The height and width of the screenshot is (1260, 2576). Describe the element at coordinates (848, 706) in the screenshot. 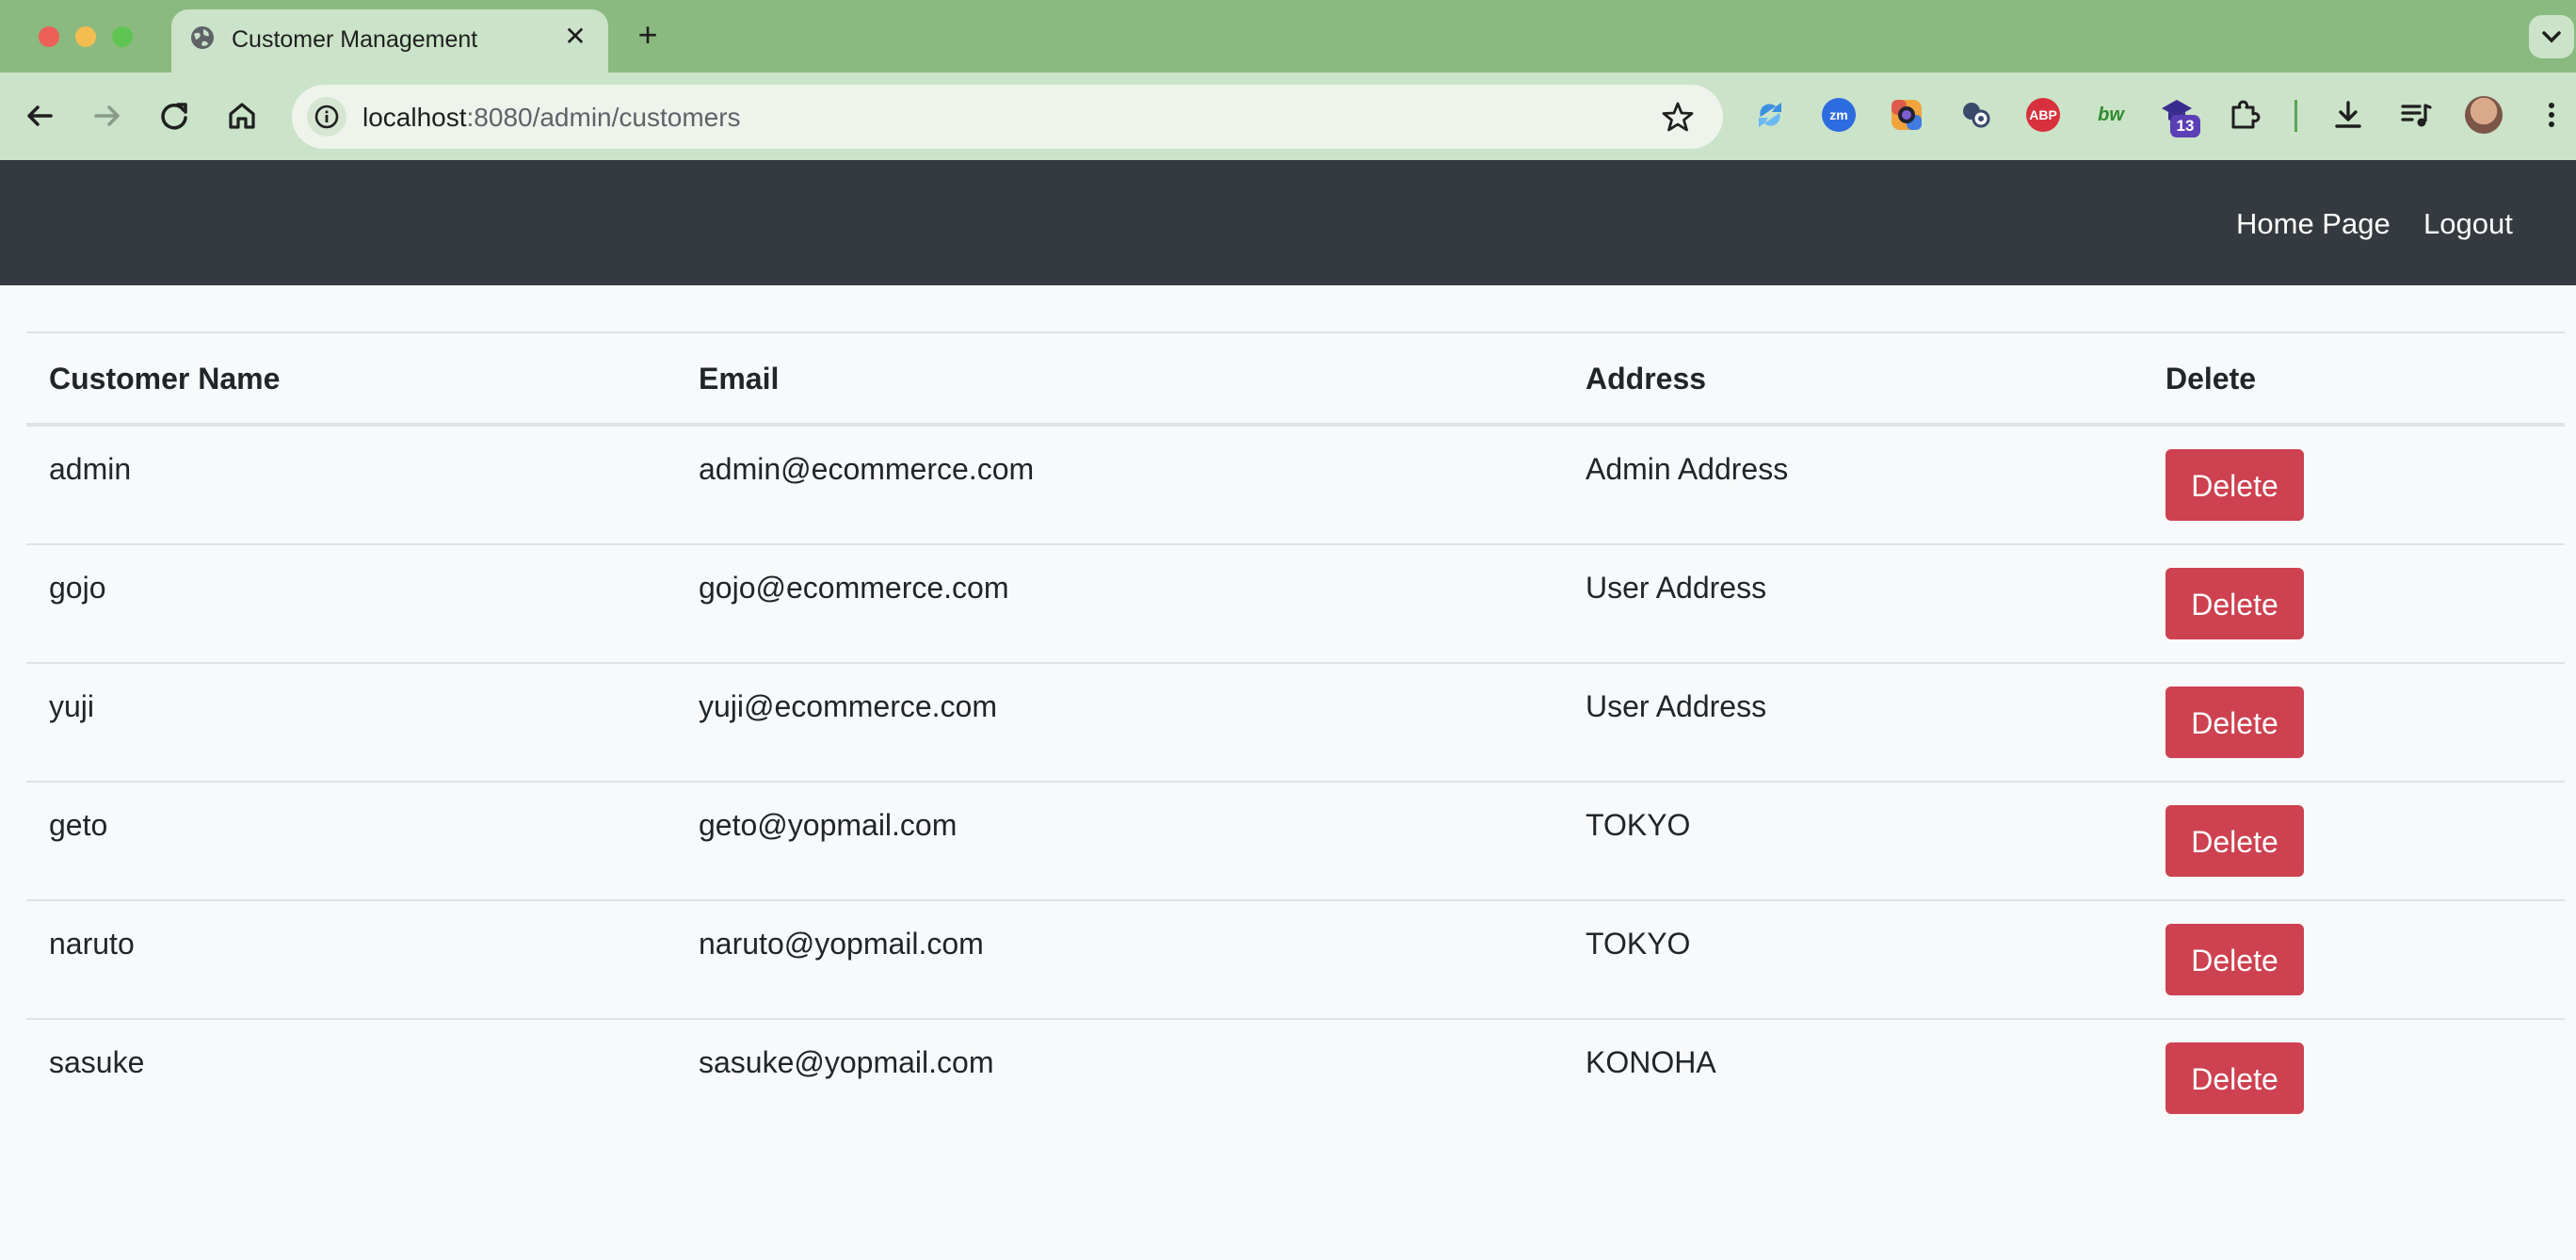

I see `customer-email: yuji@ecommerce.com` at that location.